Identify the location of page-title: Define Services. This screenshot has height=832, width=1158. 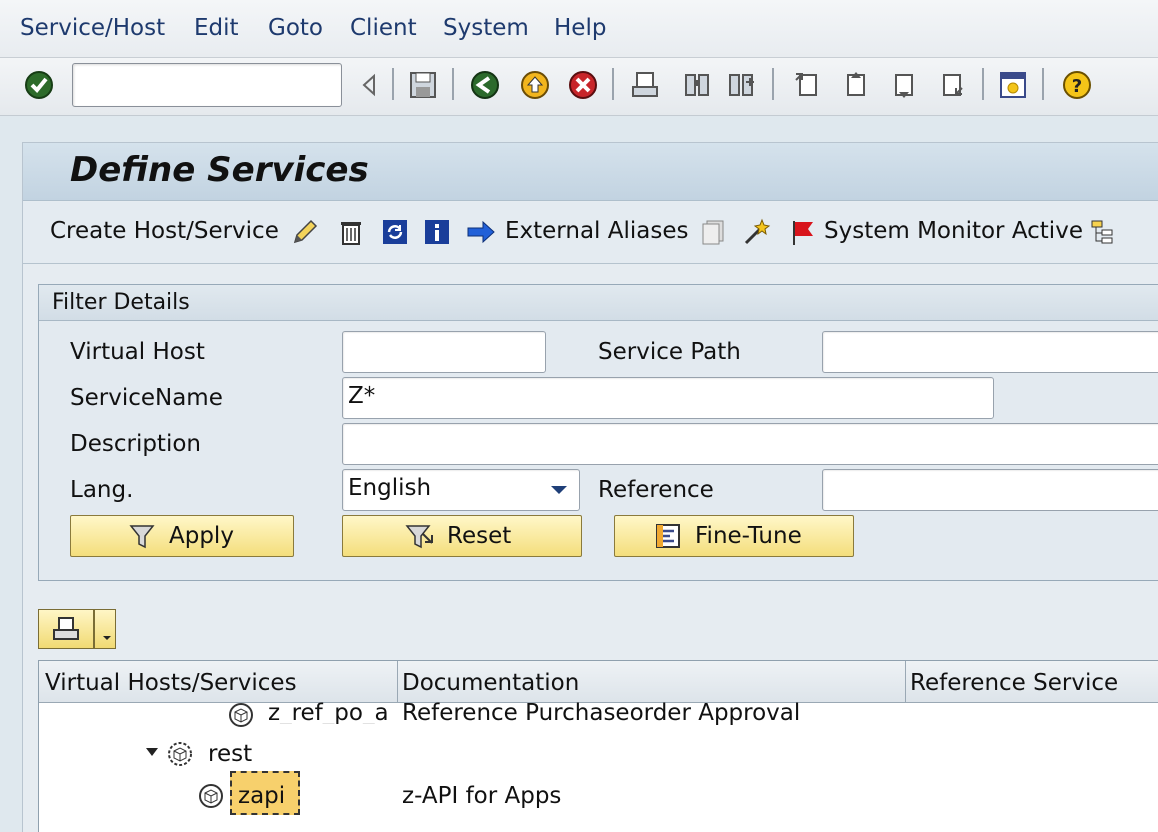
(219, 170).